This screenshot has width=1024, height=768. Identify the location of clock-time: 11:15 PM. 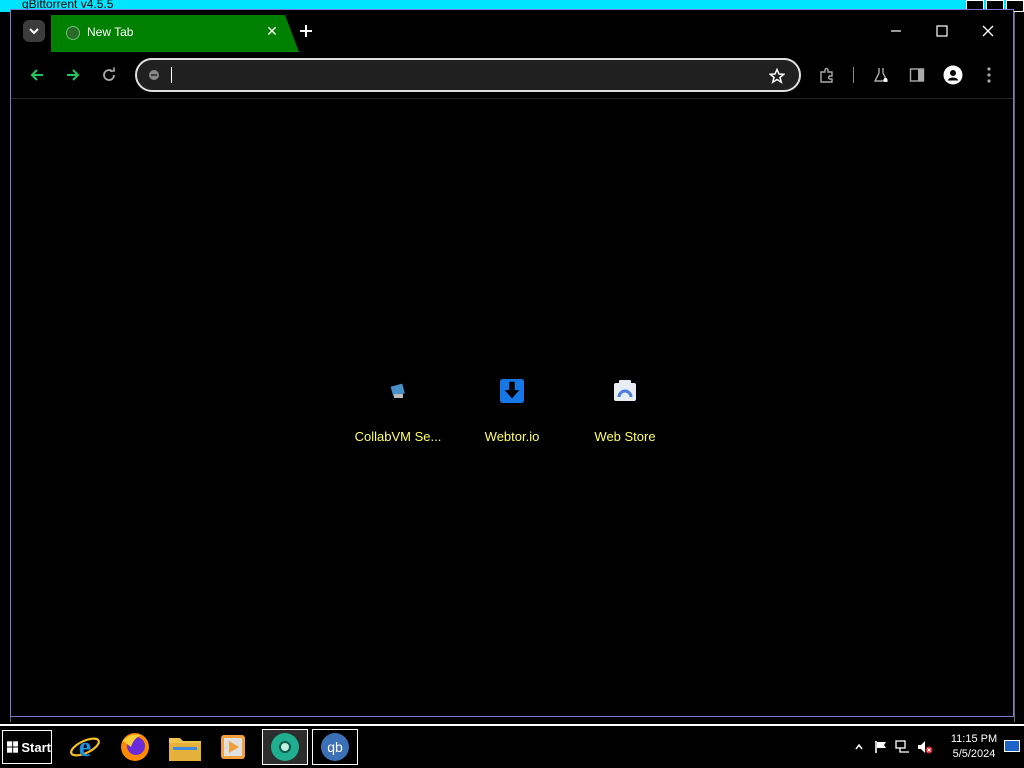
(974, 739).